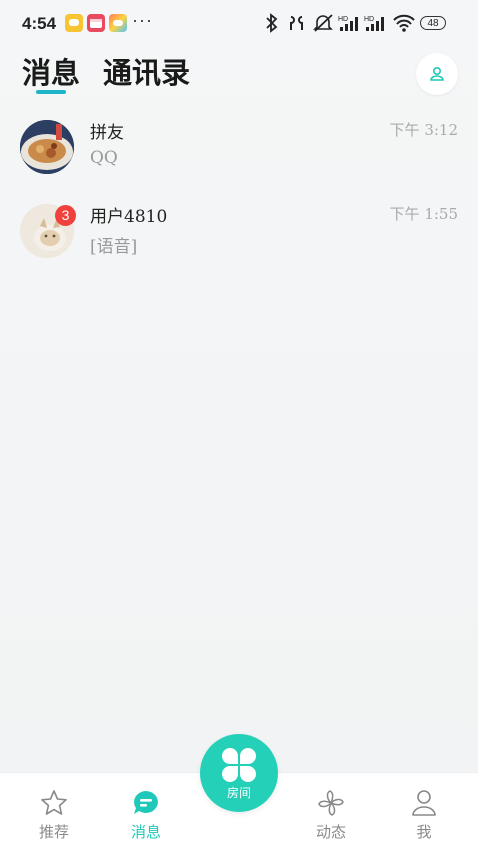 The width and height of the screenshot is (478, 851). Describe the element at coordinates (239, 23) in the screenshot. I see `status-bar: 4:54 ··· HD HD 48` at that location.